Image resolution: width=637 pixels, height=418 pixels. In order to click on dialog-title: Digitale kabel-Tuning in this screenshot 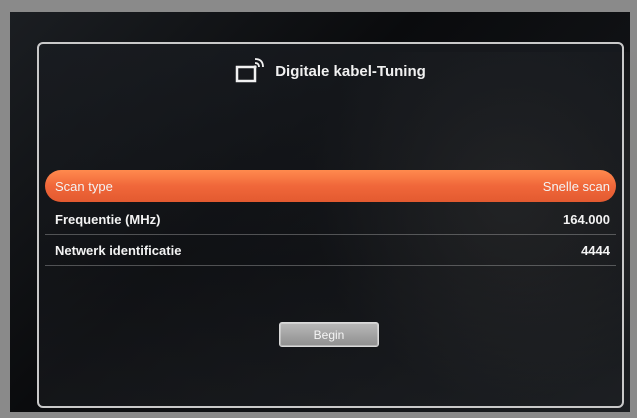, I will do `click(350, 71)`.